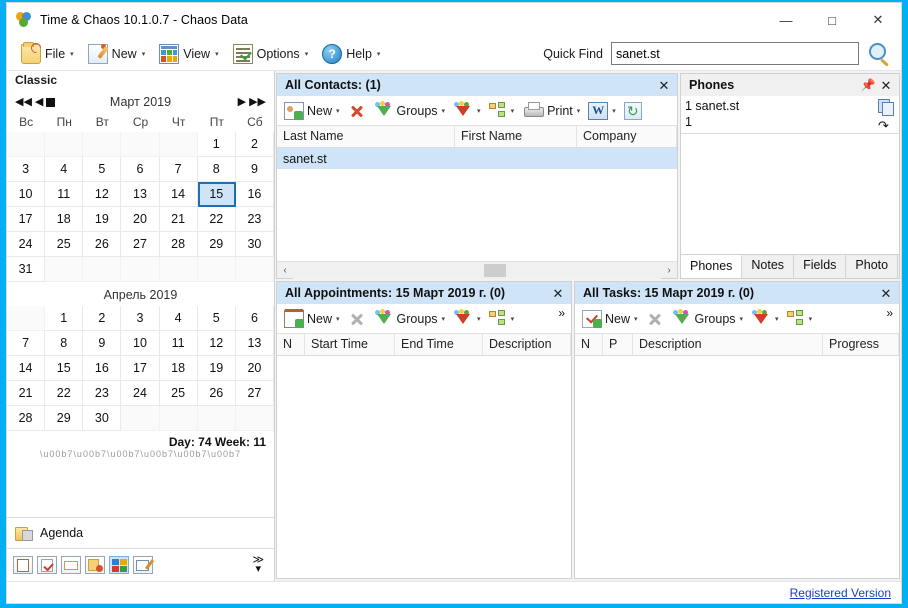 This screenshot has height=608, width=908. What do you see at coordinates (26, 219) in the screenshot?
I see `march-day-17: 17` at bounding box center [26, 219].